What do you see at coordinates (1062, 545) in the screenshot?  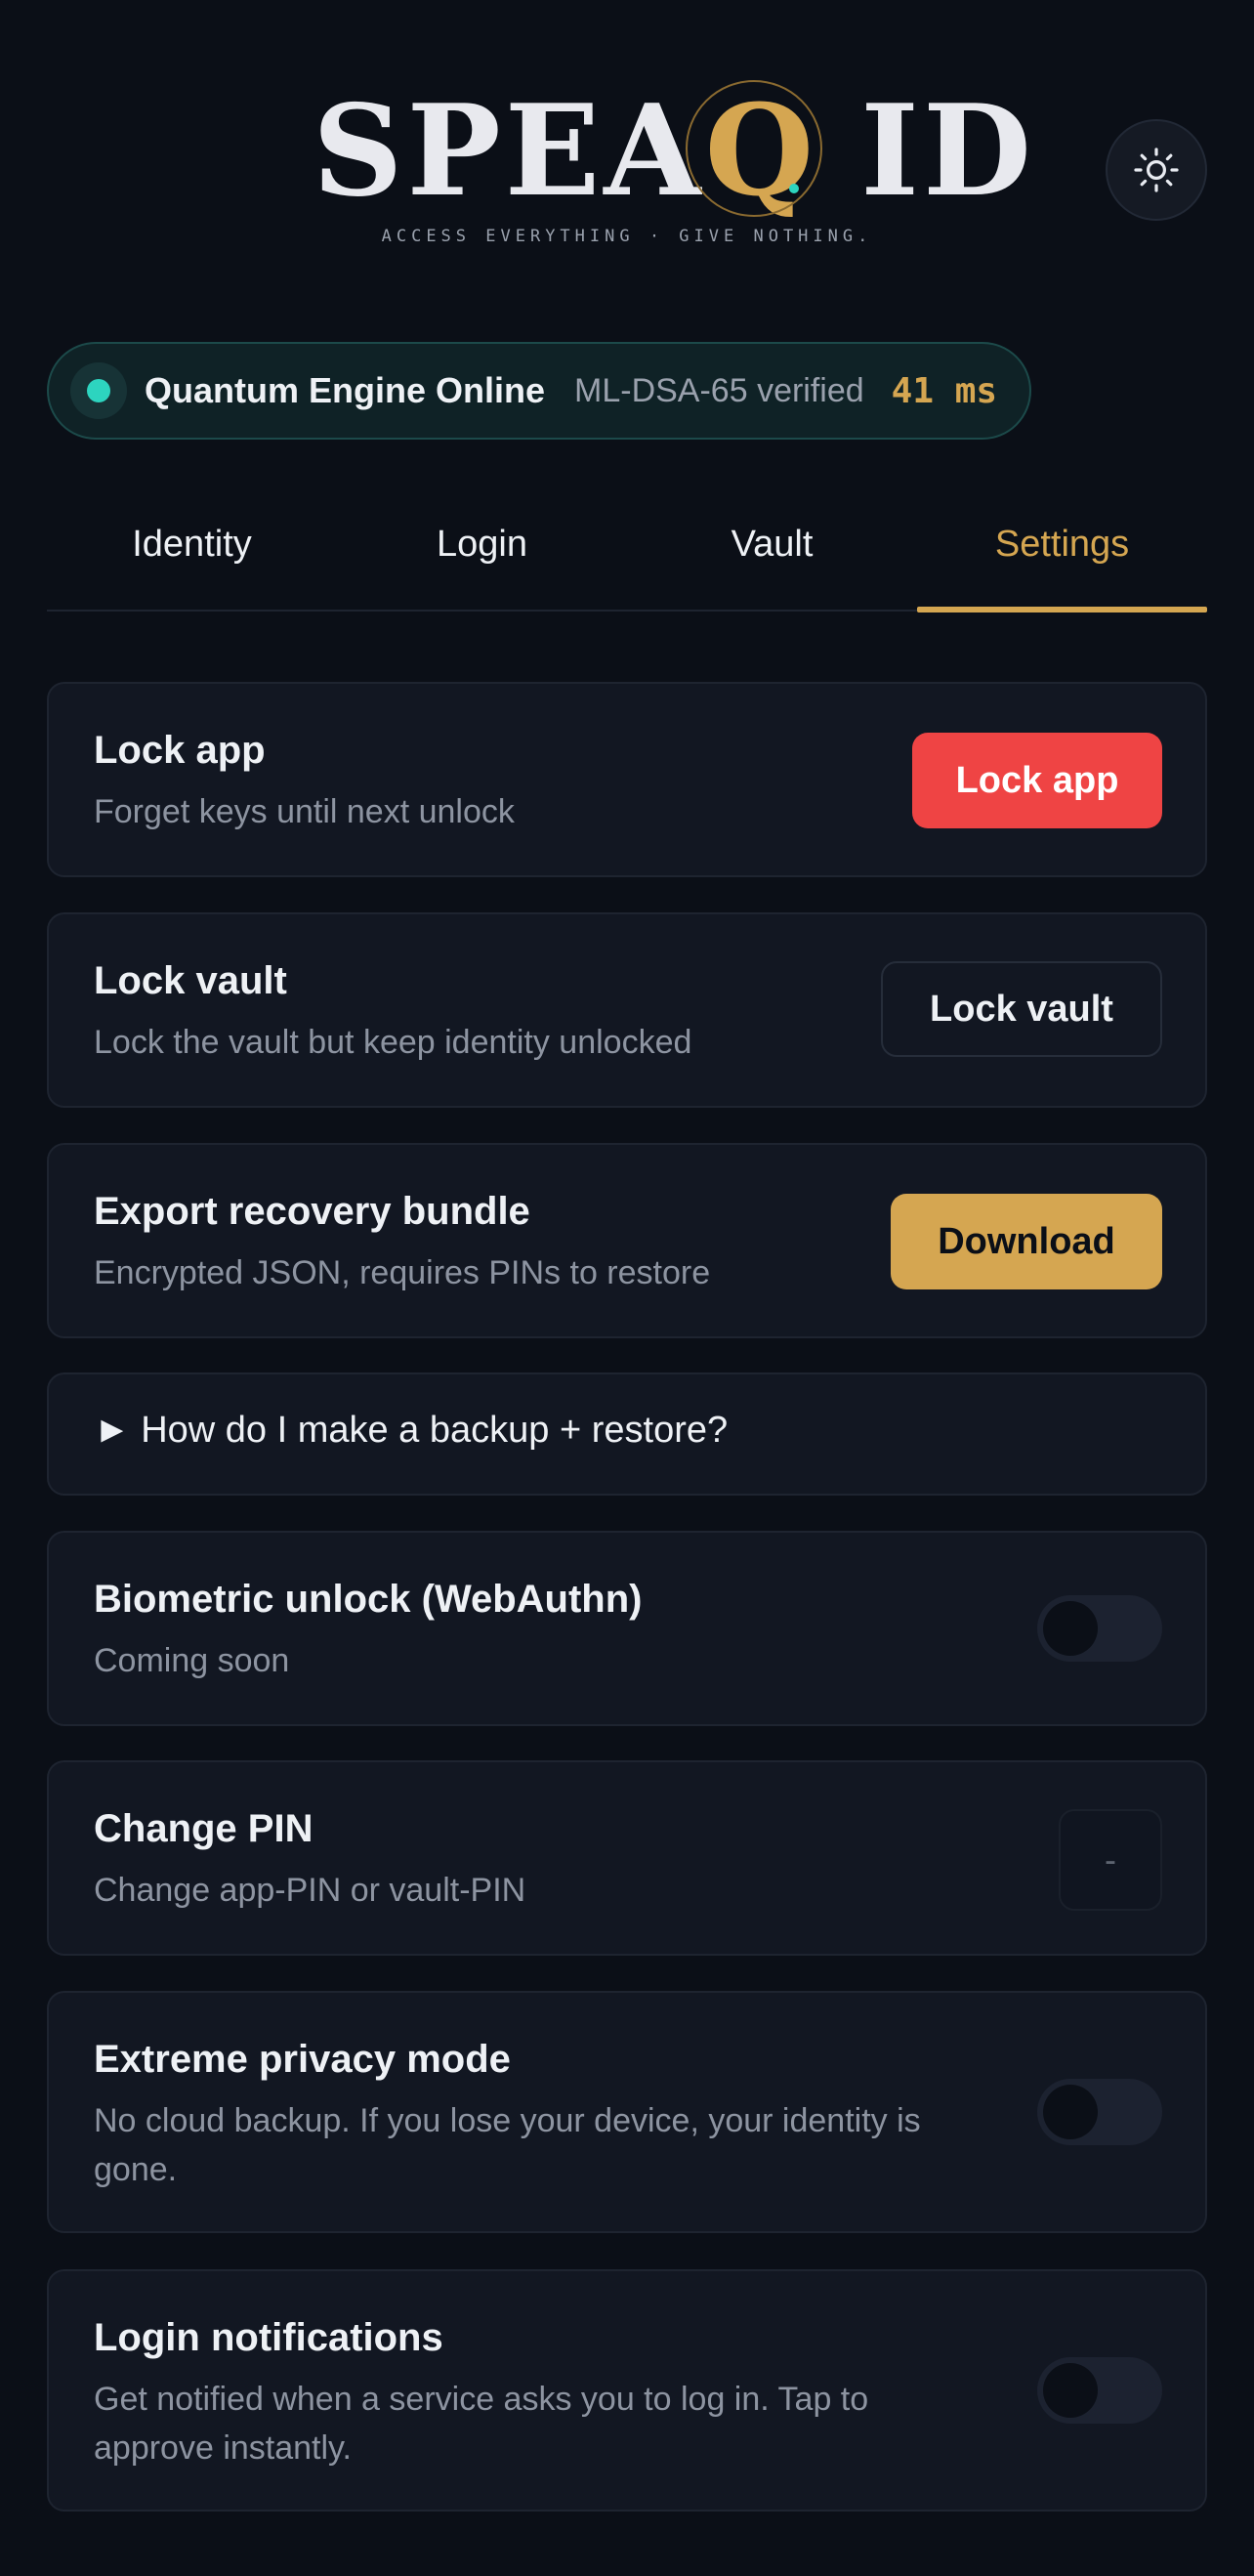 I see `tab-settings: Settings` at bounding box center [1062, 545].